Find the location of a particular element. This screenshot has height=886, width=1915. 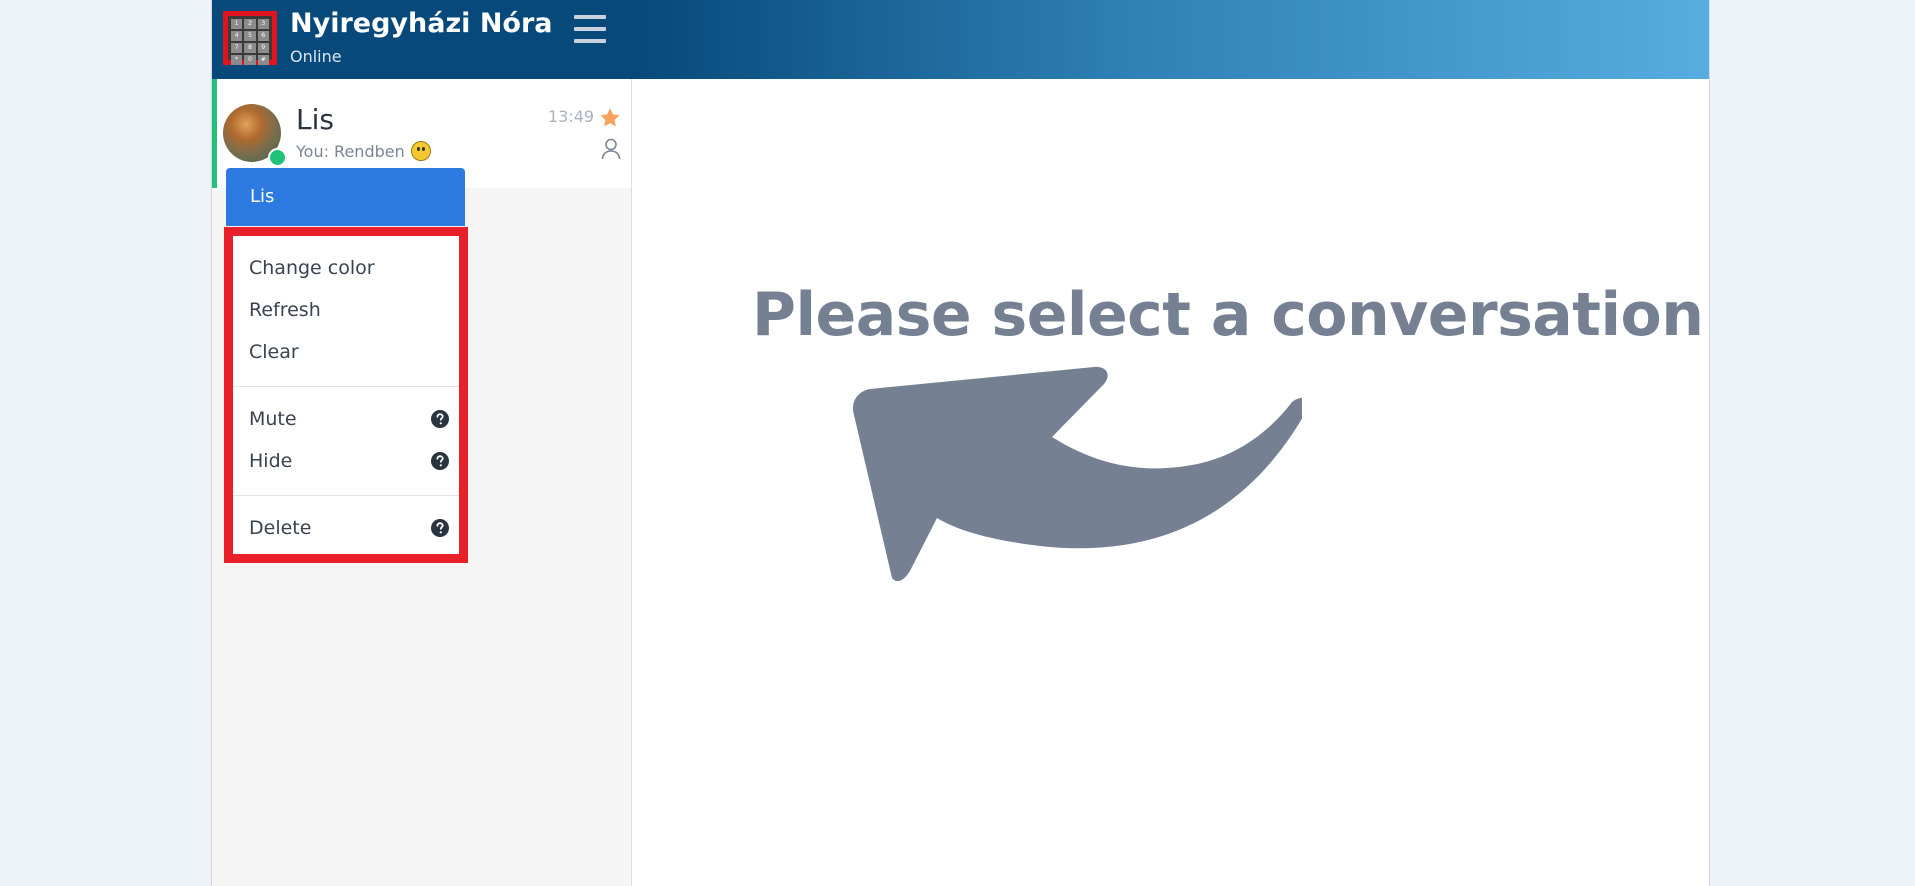

context-menu-header: Lis is located at coordinates (345, 197).